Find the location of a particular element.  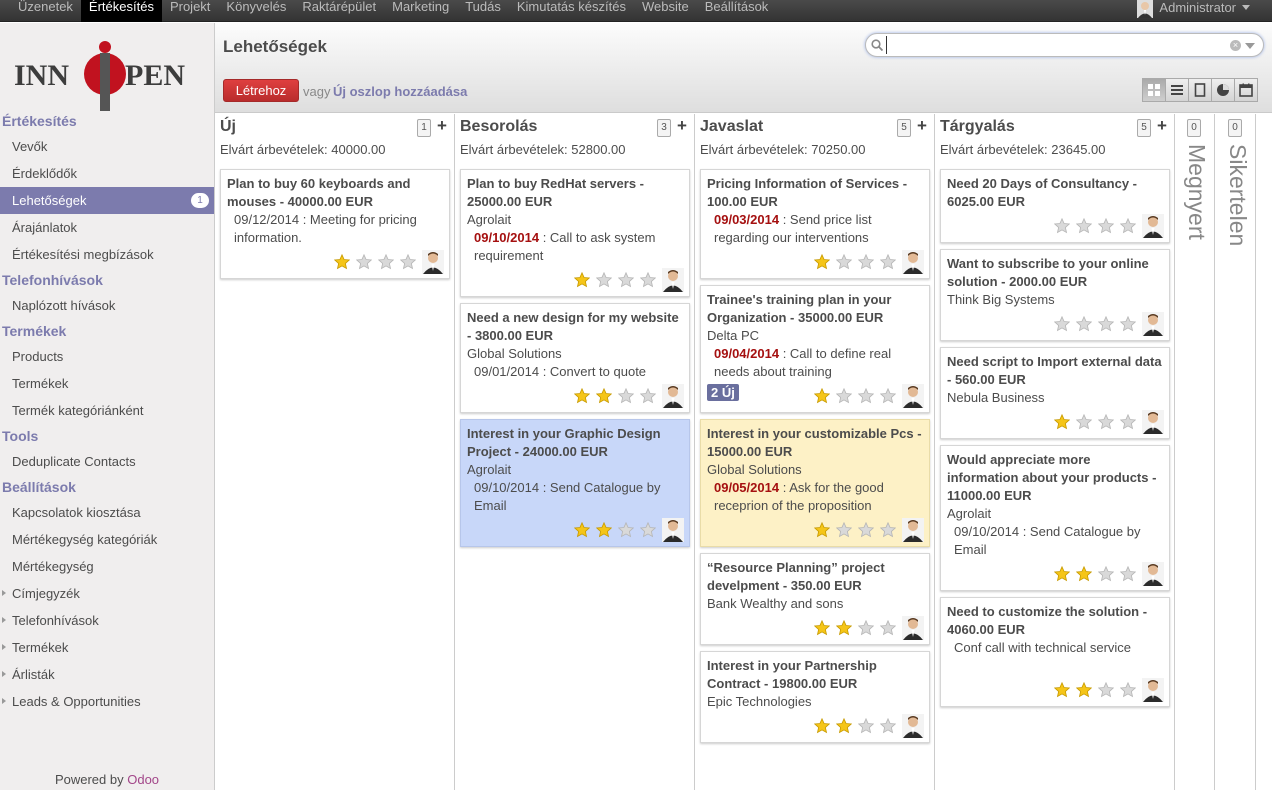

top-menu-item: Üzenetek is located at coordinates (45, 11).